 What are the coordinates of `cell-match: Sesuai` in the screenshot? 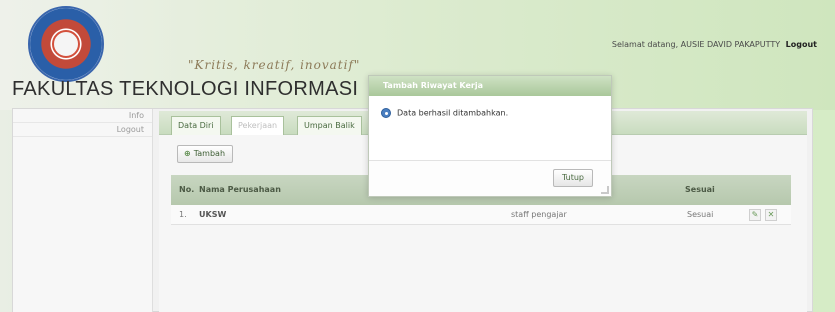 It's located at (700, 214).